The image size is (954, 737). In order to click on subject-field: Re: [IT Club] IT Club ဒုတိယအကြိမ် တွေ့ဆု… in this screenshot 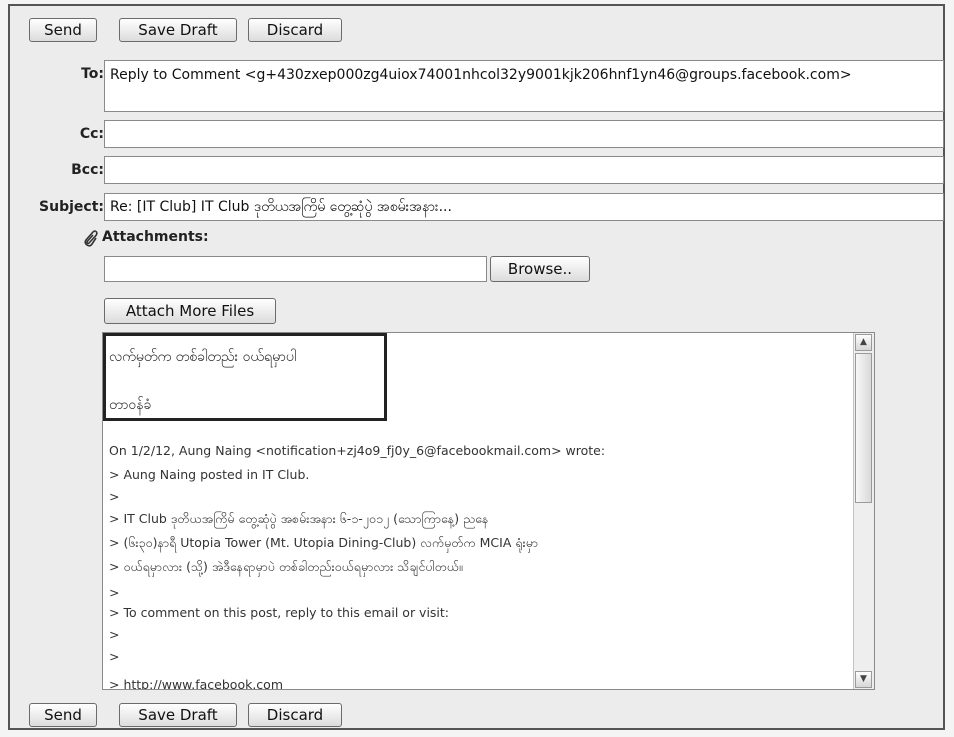, I will do `click(524, 207)`.